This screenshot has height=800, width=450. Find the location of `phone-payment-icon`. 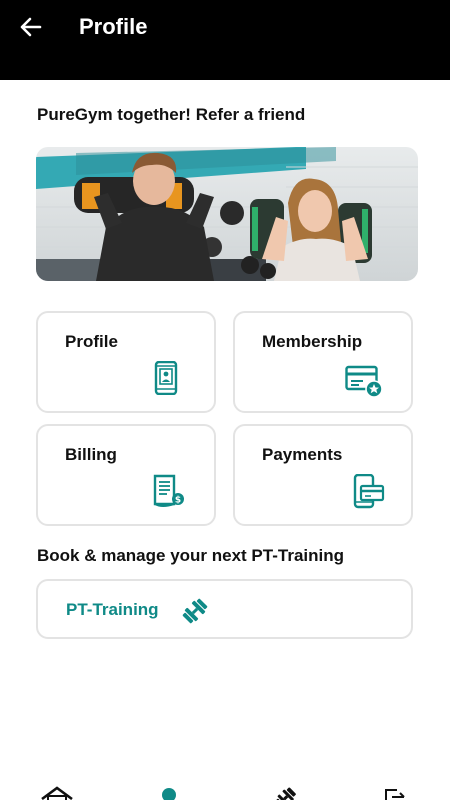

phone-payment-icon is located at coordinates (369, 491).